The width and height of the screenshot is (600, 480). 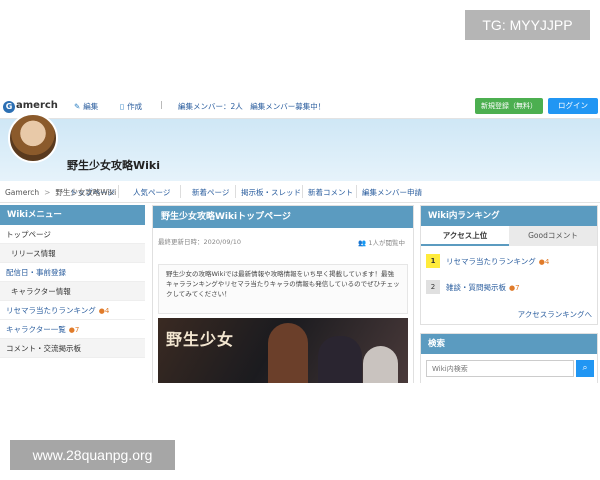 I want to click on watermark-top: TG: MYYJJPP, so click(x=527, y=25).